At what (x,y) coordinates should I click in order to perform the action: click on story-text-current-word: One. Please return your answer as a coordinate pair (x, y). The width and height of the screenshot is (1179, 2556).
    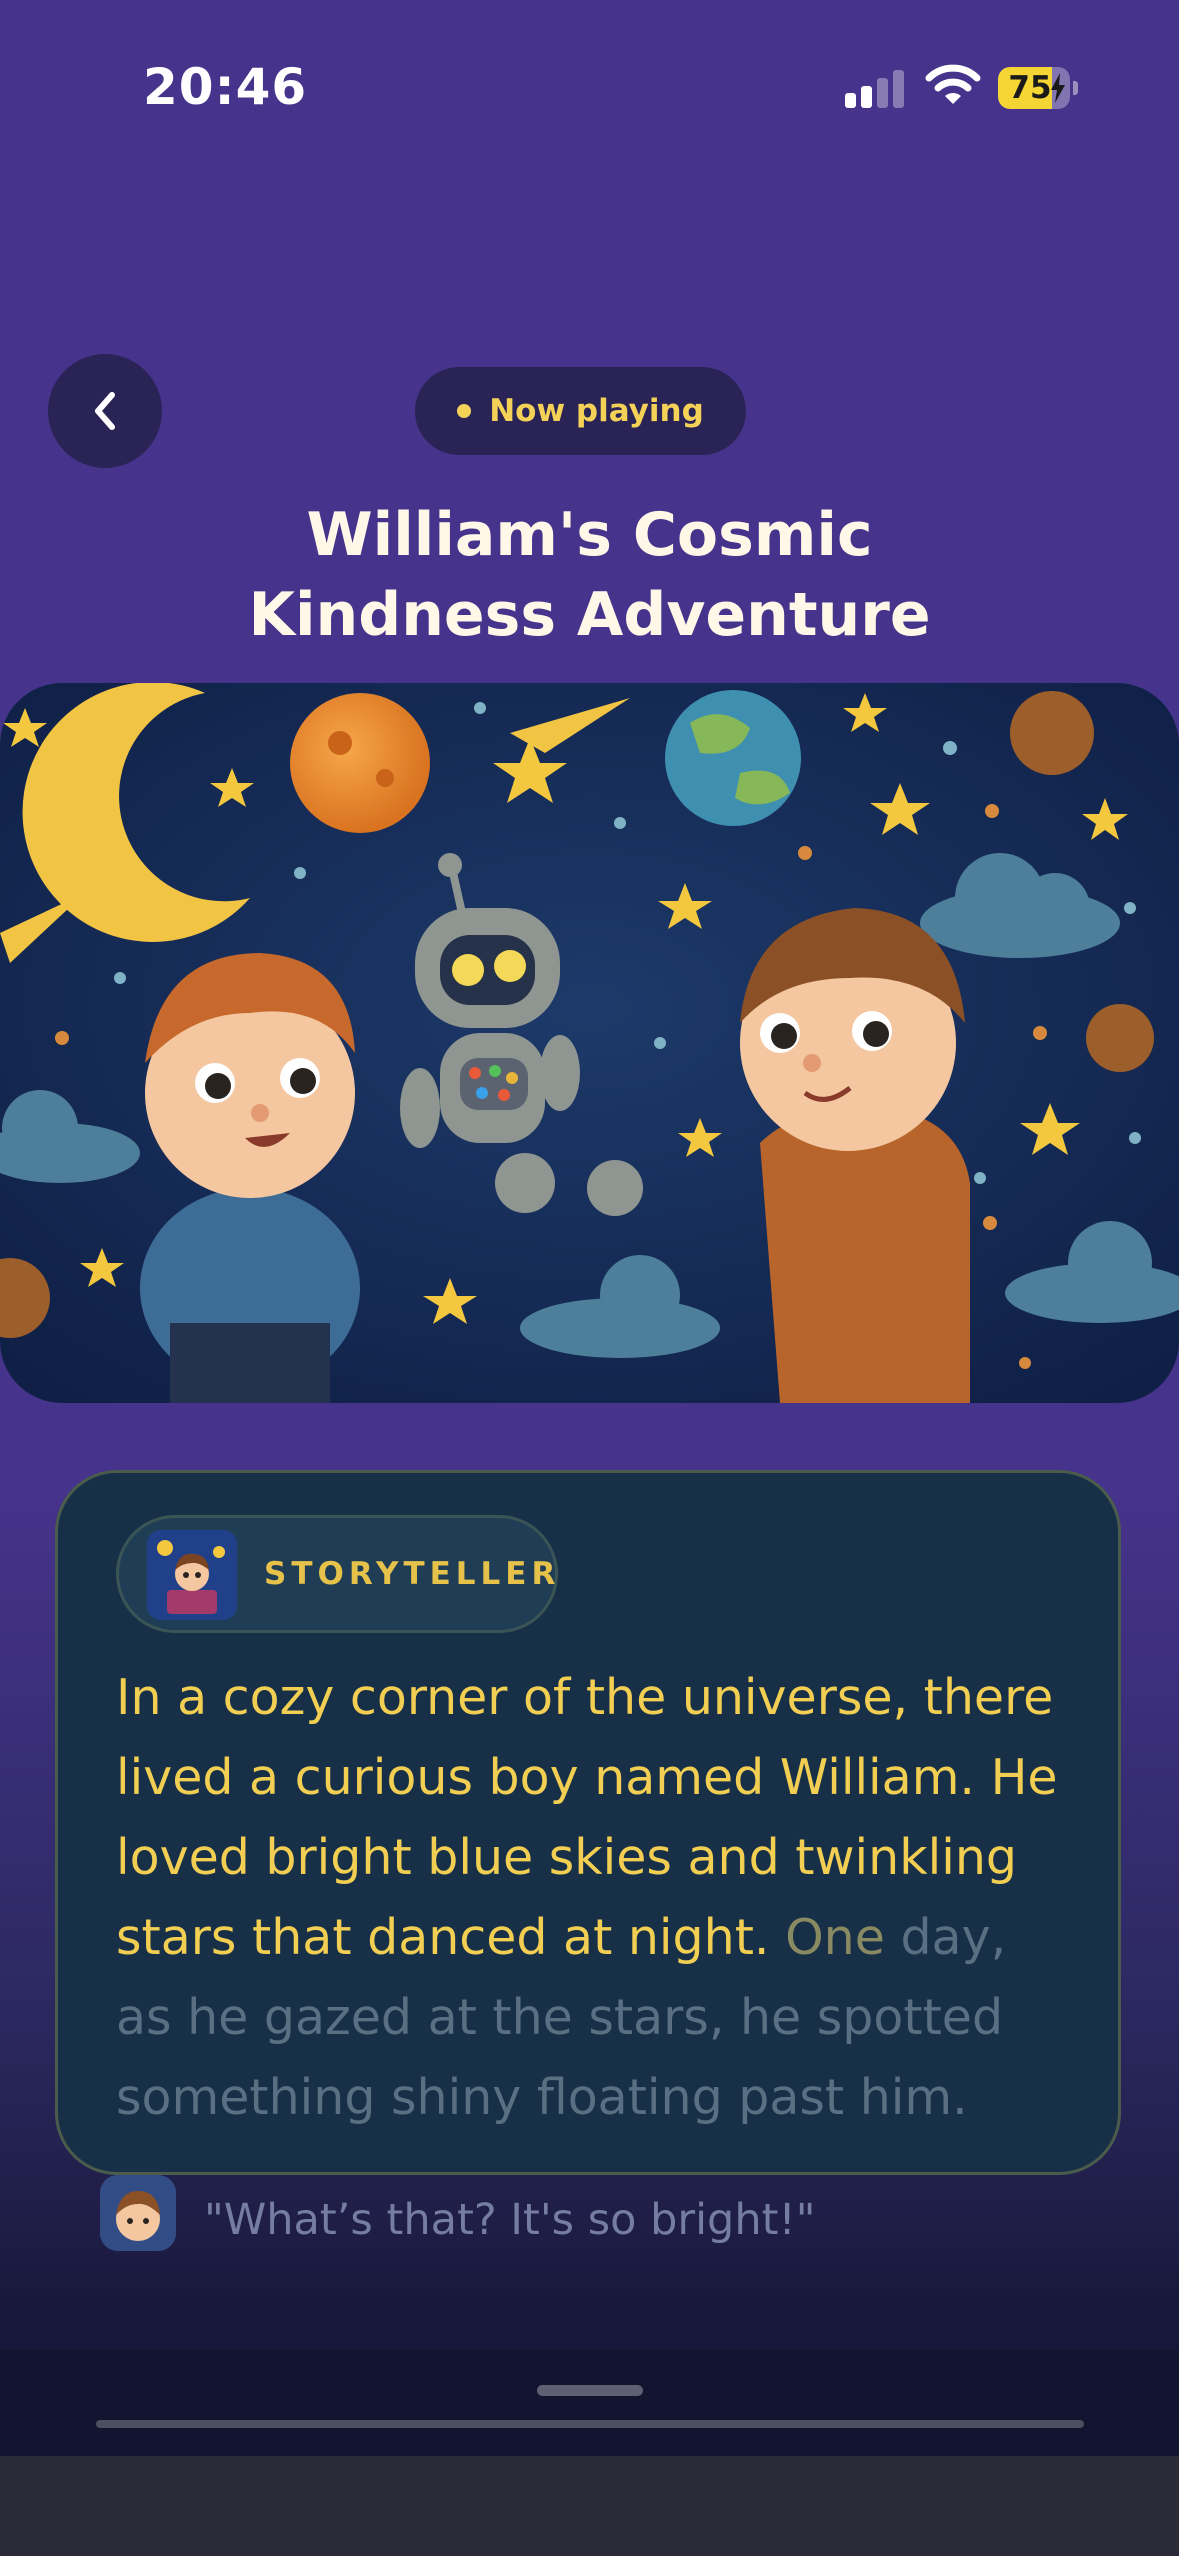
    Looking at the image, I should click on (835, 1937).